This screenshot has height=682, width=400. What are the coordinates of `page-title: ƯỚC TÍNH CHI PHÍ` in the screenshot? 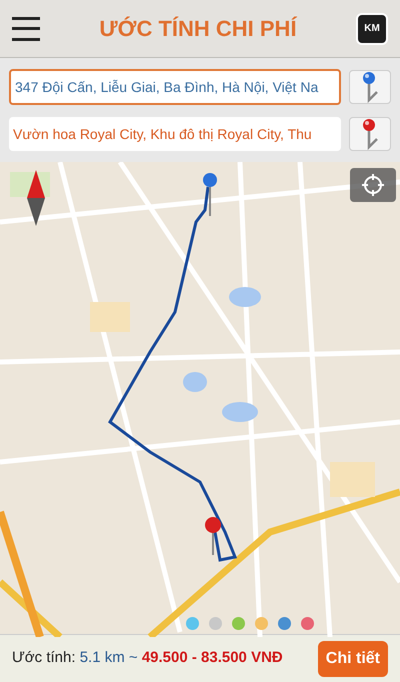 It's located at (198, 29).